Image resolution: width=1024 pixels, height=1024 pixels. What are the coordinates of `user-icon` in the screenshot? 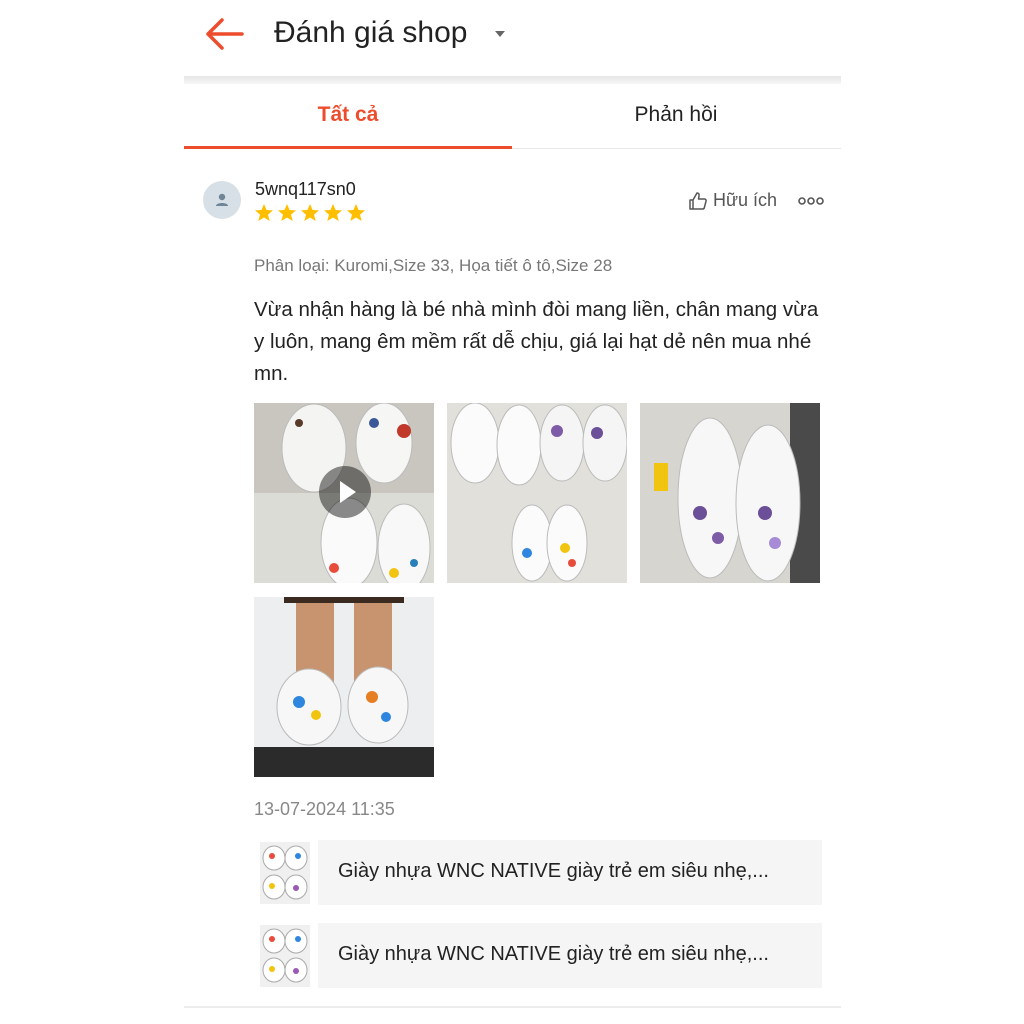 It's located at (222, 199).